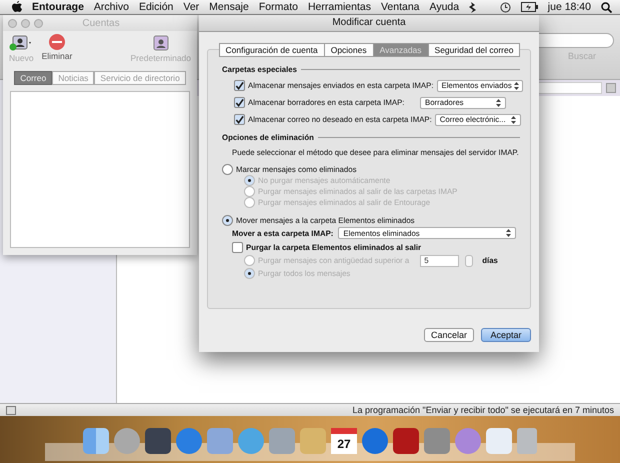  What do you see at coordinates (17, 7) in the screenshot?
I see `apple-icon` at bounding box center [17, 7].